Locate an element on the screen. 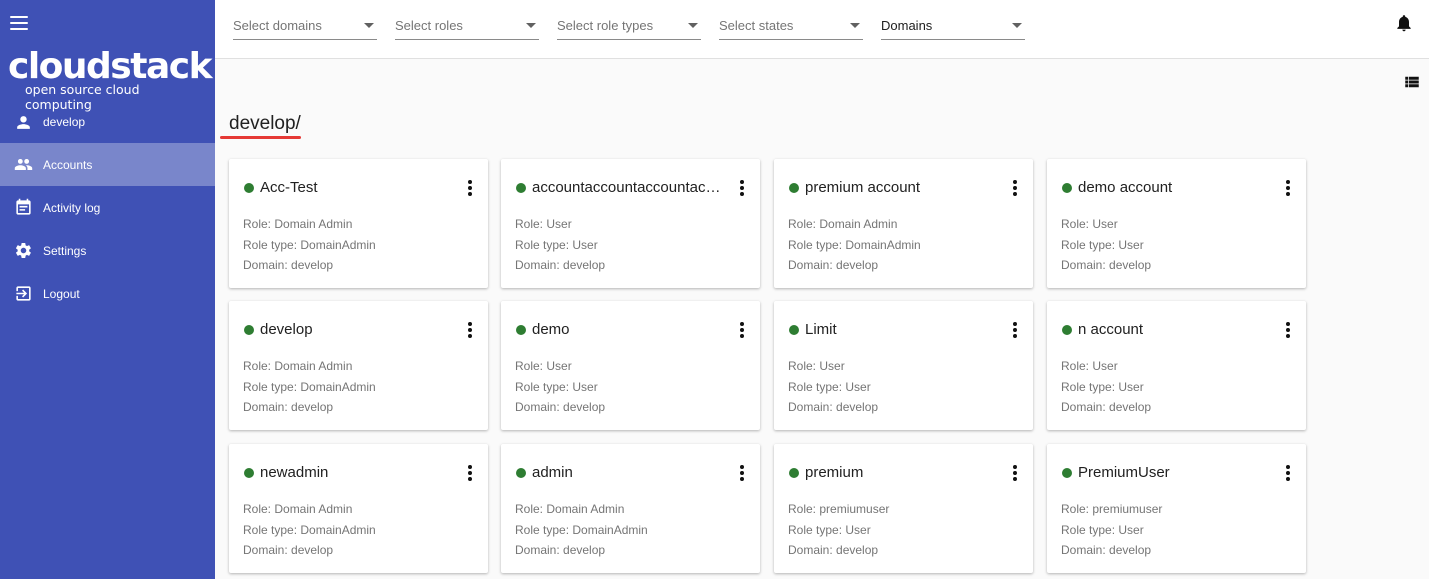 The image size is (1429, 579). sidebar-item-label: Settings is located at coordinates (65, 250).